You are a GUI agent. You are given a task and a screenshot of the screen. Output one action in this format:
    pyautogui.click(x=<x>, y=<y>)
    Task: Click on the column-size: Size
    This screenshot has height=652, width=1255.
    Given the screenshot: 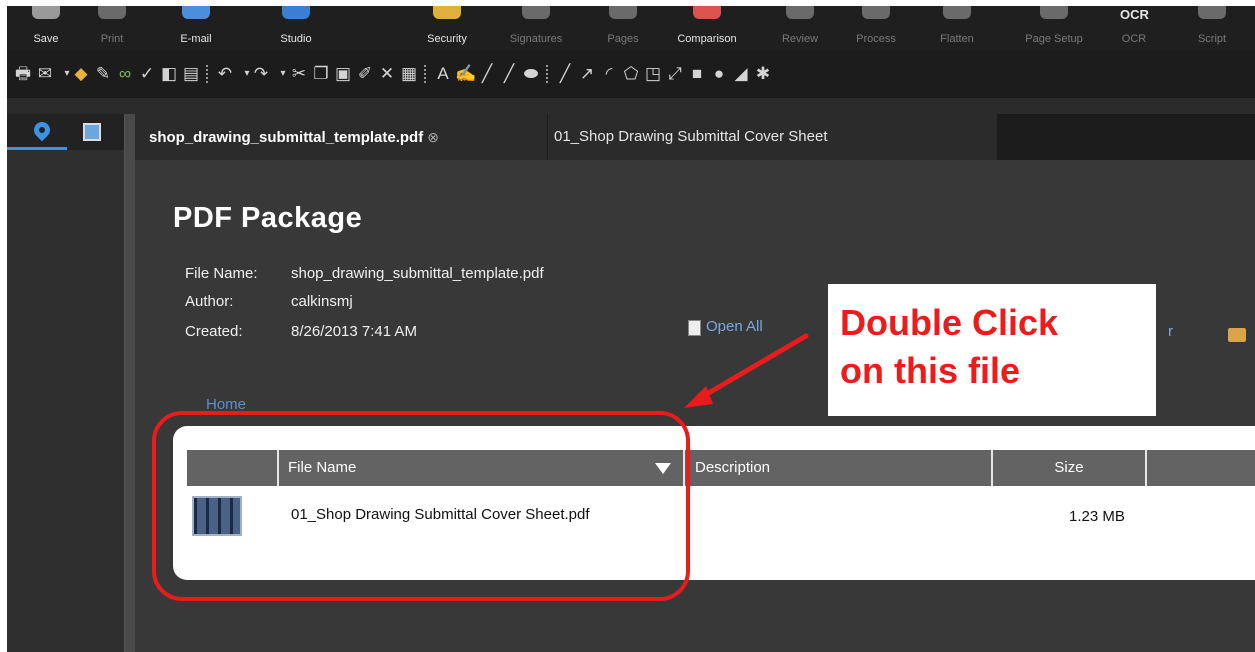 What is the action you would take?
    pyautogui.click(x=1070, y=468)
    